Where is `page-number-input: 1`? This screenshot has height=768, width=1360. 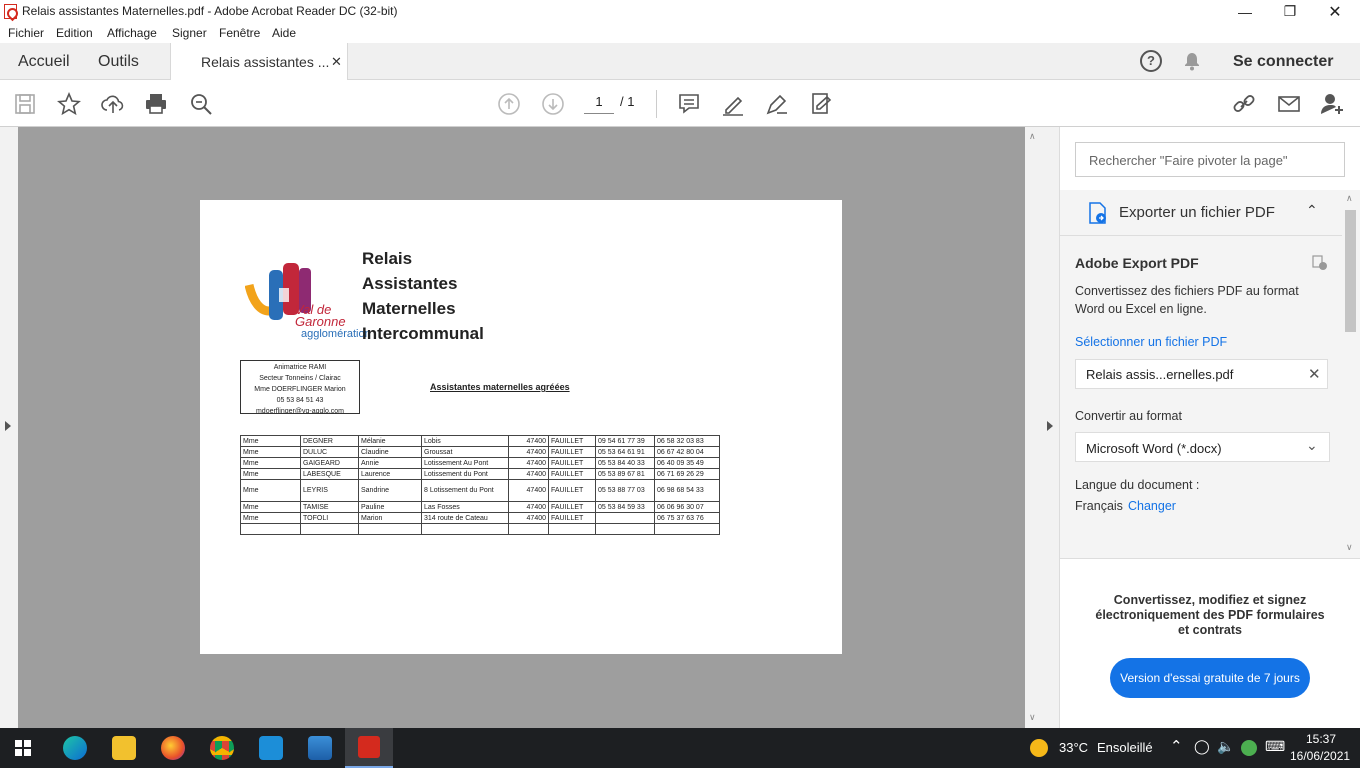 page-number-input: 1 is located at coordinates (599, 104).